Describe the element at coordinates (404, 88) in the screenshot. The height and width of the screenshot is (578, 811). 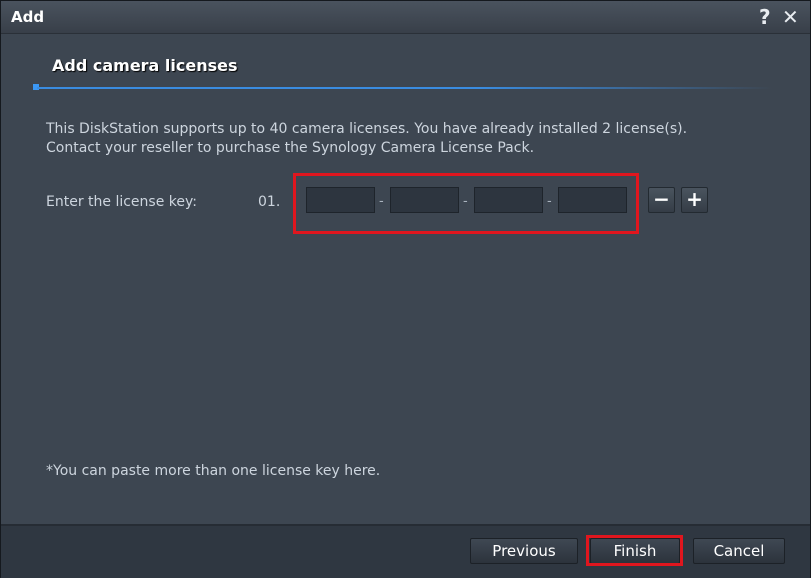
I see `section-divider` at that location.